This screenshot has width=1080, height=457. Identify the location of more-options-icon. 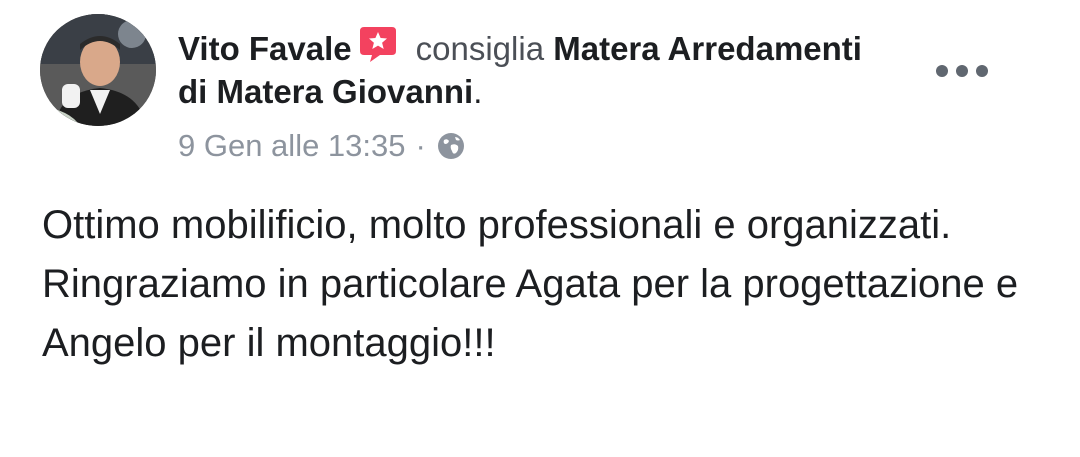
(962, 71).